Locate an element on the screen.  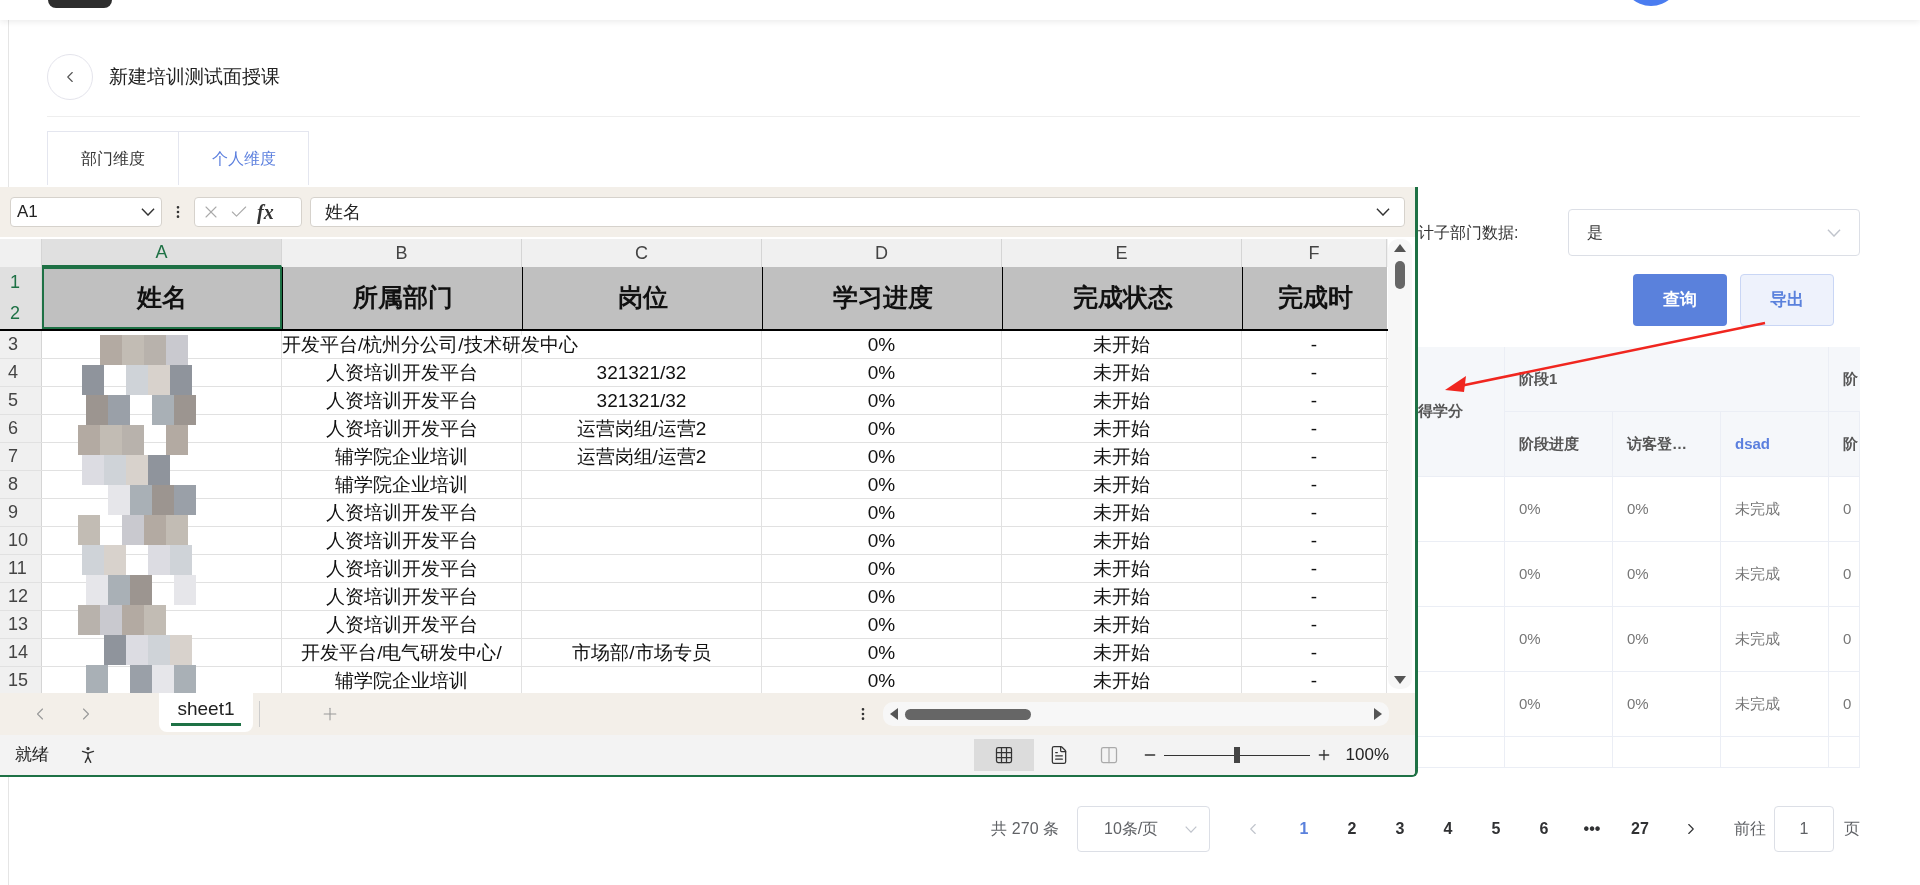
total-count: 共 270 条 is located at coordinates (1025, 829).